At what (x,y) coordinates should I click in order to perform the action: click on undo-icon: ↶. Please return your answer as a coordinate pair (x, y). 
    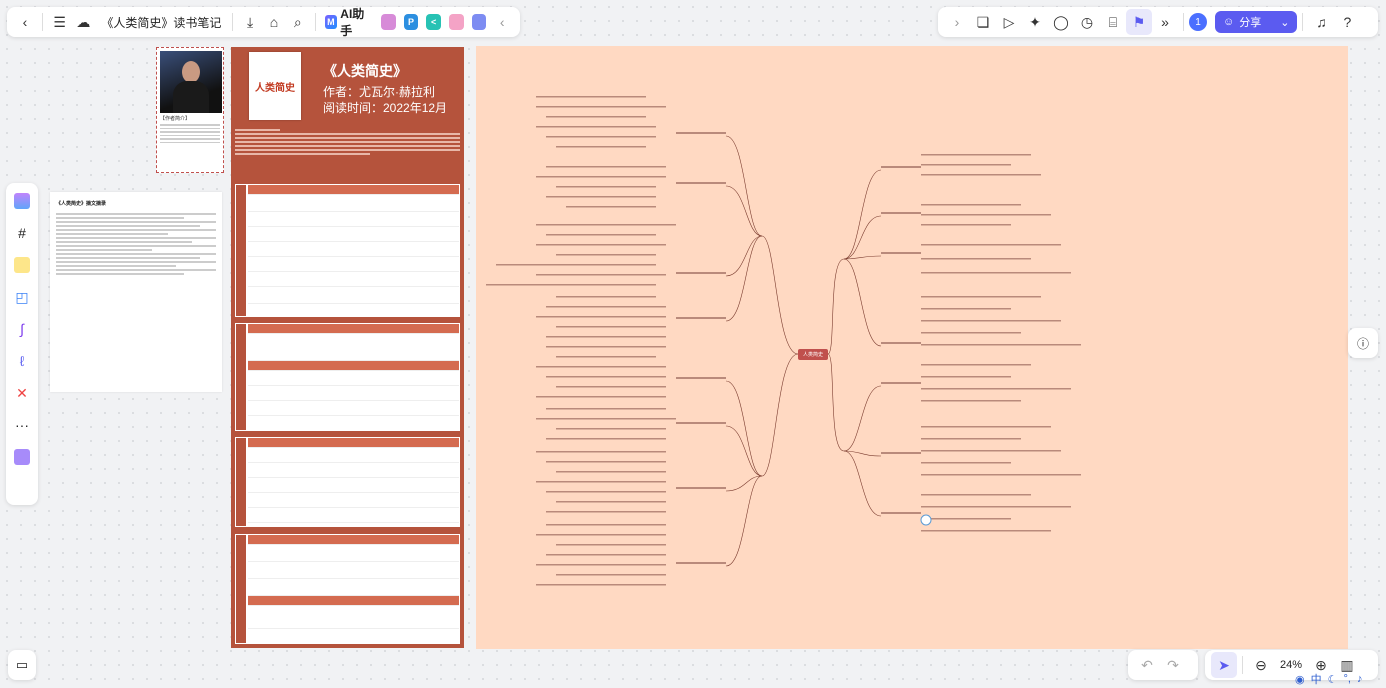
    Looking at the image, I should click on (1147, 665).